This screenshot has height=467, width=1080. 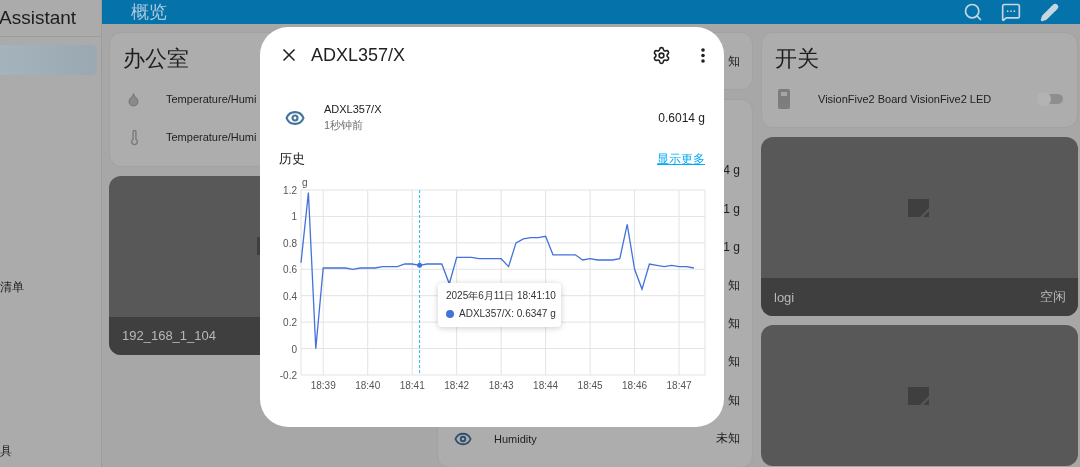 I want to click on axis-tick-label: 0, so click(x=294, y=349).